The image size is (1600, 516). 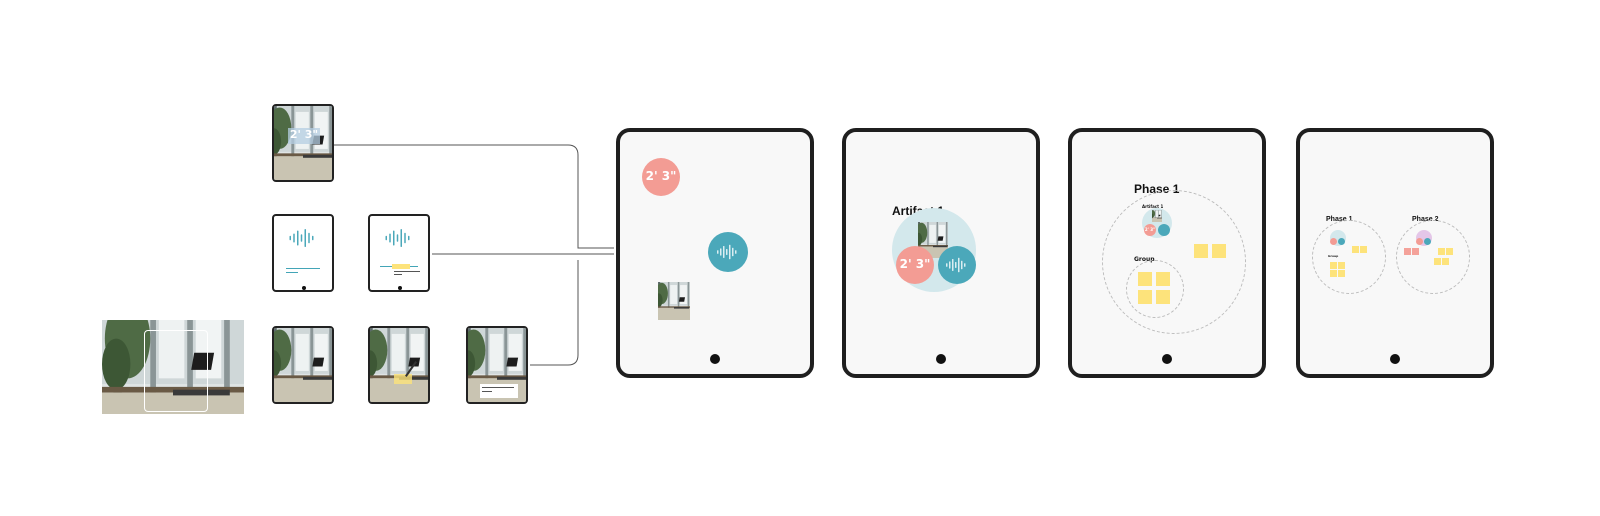 I want to click on tablet-screen-3: Phase 1 Artifact 1 2' 3" Group, so click(x=1167, y=253).